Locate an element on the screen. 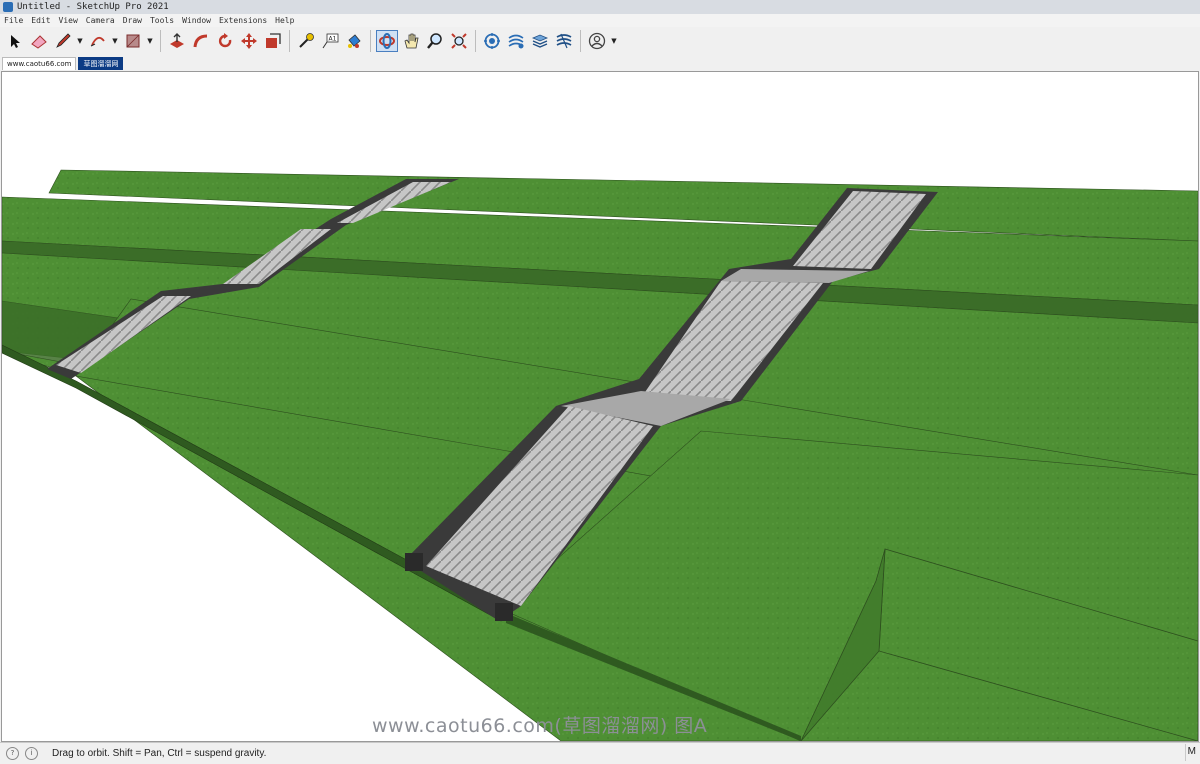  paint-bucket-tool-button is located at coordinates (354, 41).